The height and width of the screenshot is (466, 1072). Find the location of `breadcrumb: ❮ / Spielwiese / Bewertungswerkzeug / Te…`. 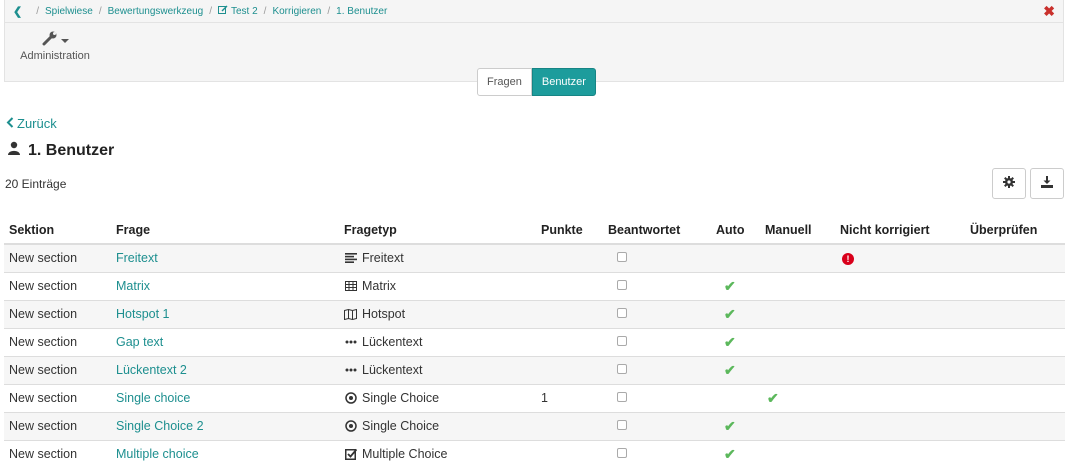

breadcrumb: ❮ / Spielwiese / Bewertungswerkzeug / Te… is located at coordinates (534, 11).